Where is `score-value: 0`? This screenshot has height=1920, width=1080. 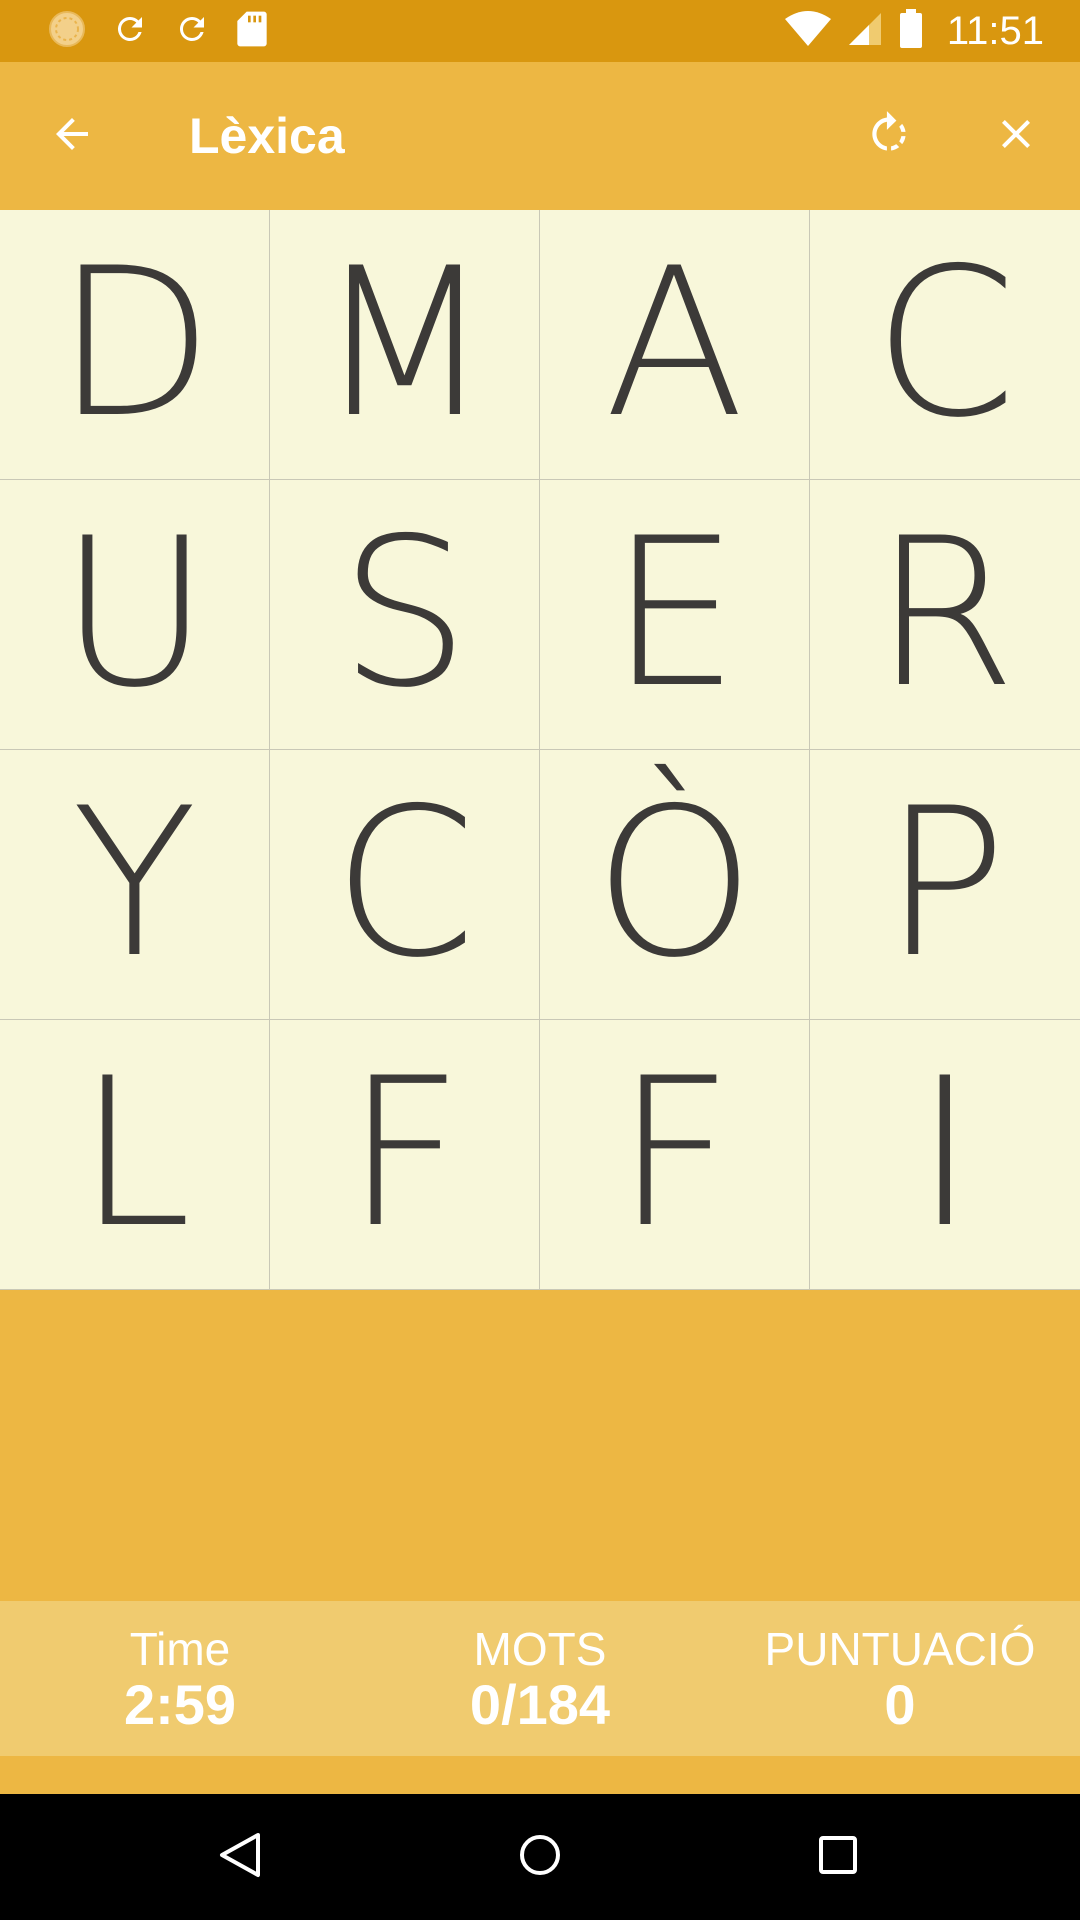 score-value: 0 is located at coordinates (900, 1704).